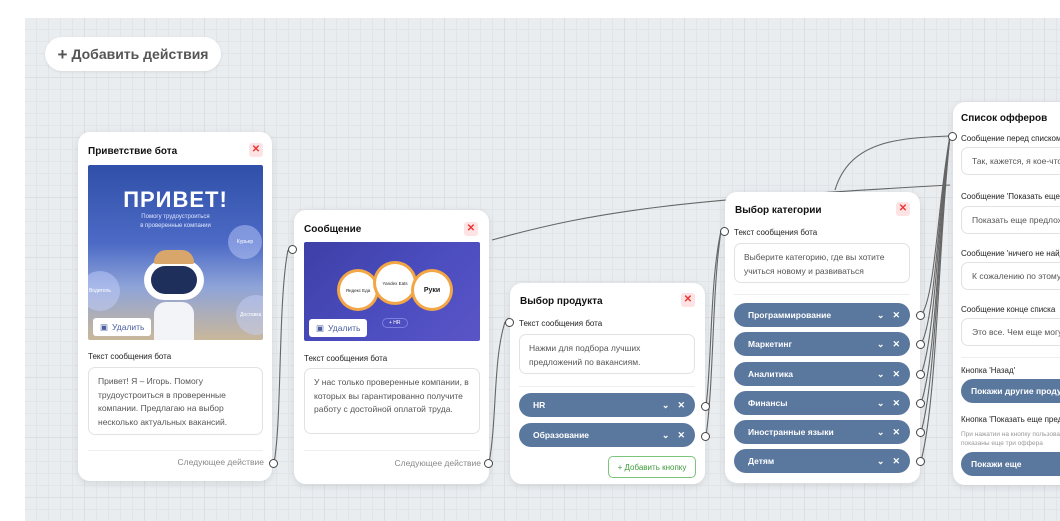 This screenshot has height=521, width=1060. Describe the element at coordinates (988, 370) in the screenshot. I see `back-button-label: Кнопка 'Назад'` at that location.